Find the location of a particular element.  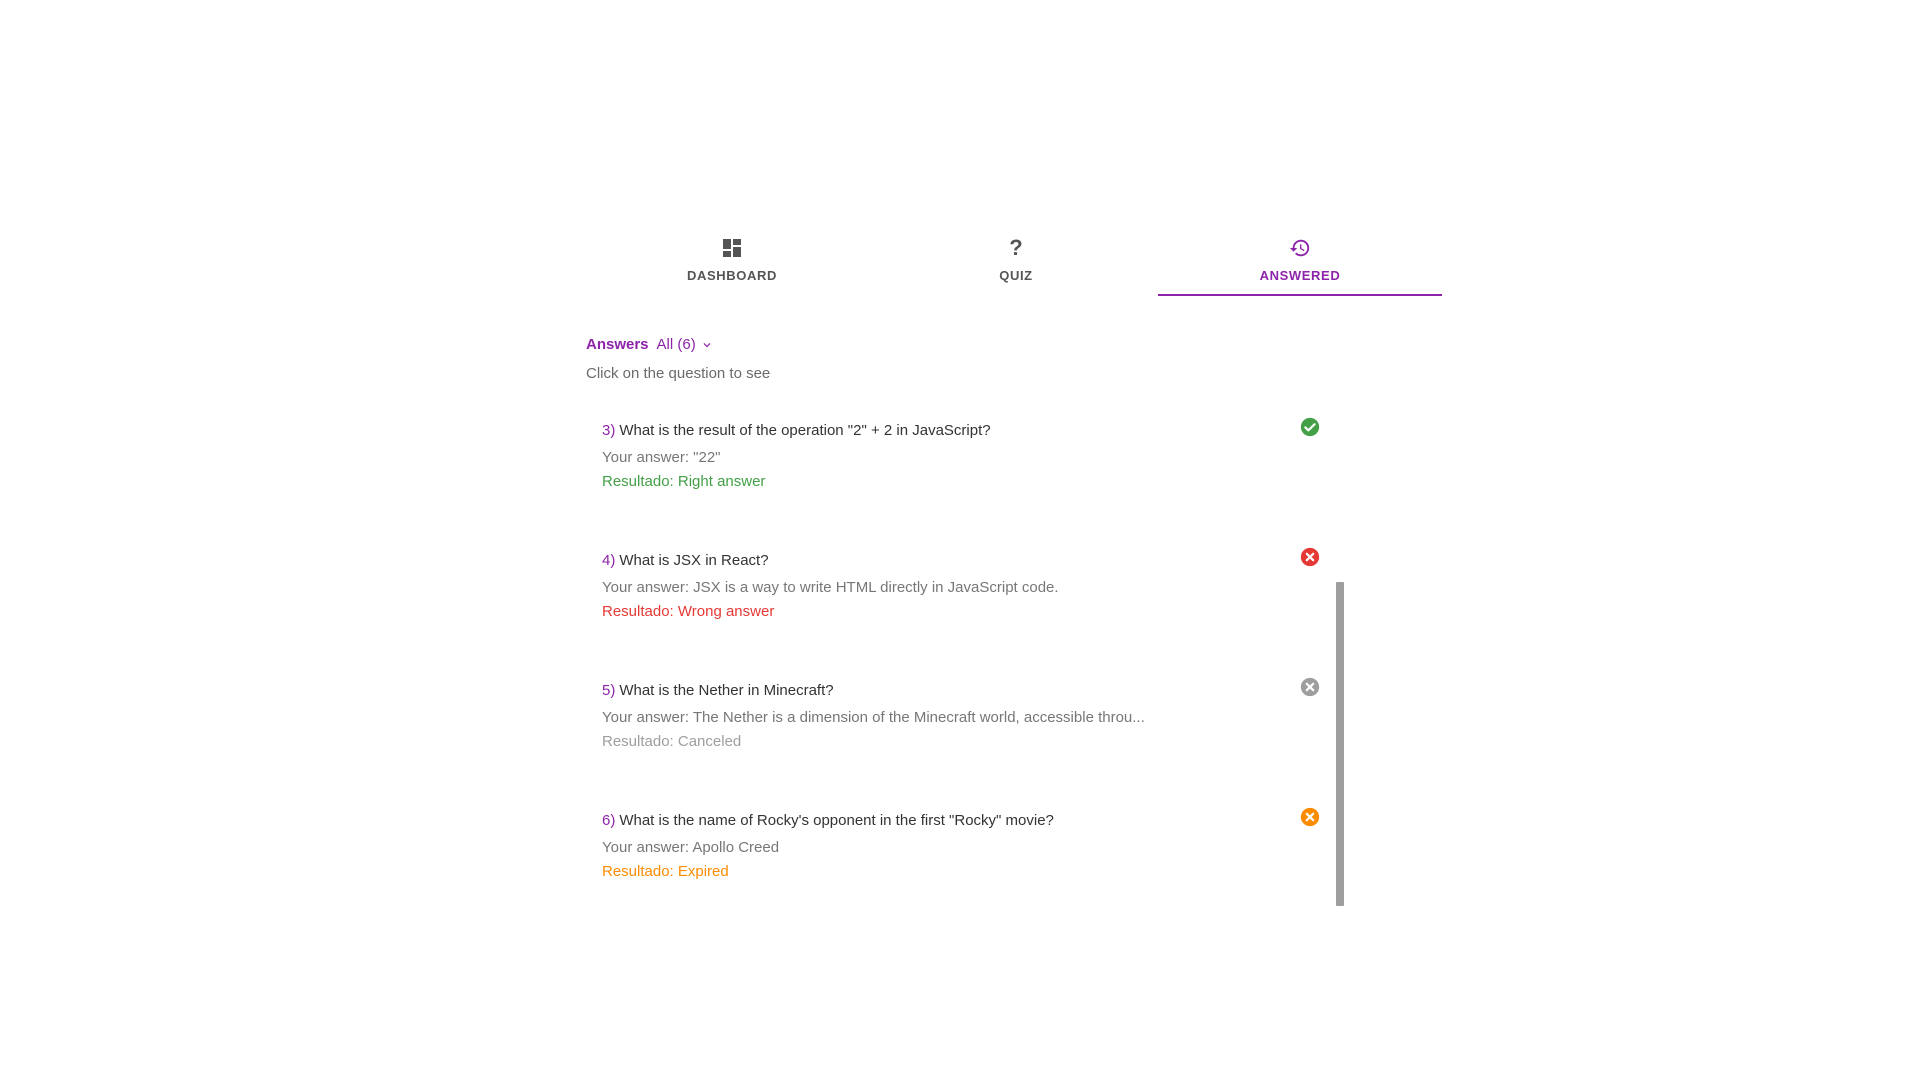

result-text: Resultado: Wrong answer is located at coordinates (688, 611).